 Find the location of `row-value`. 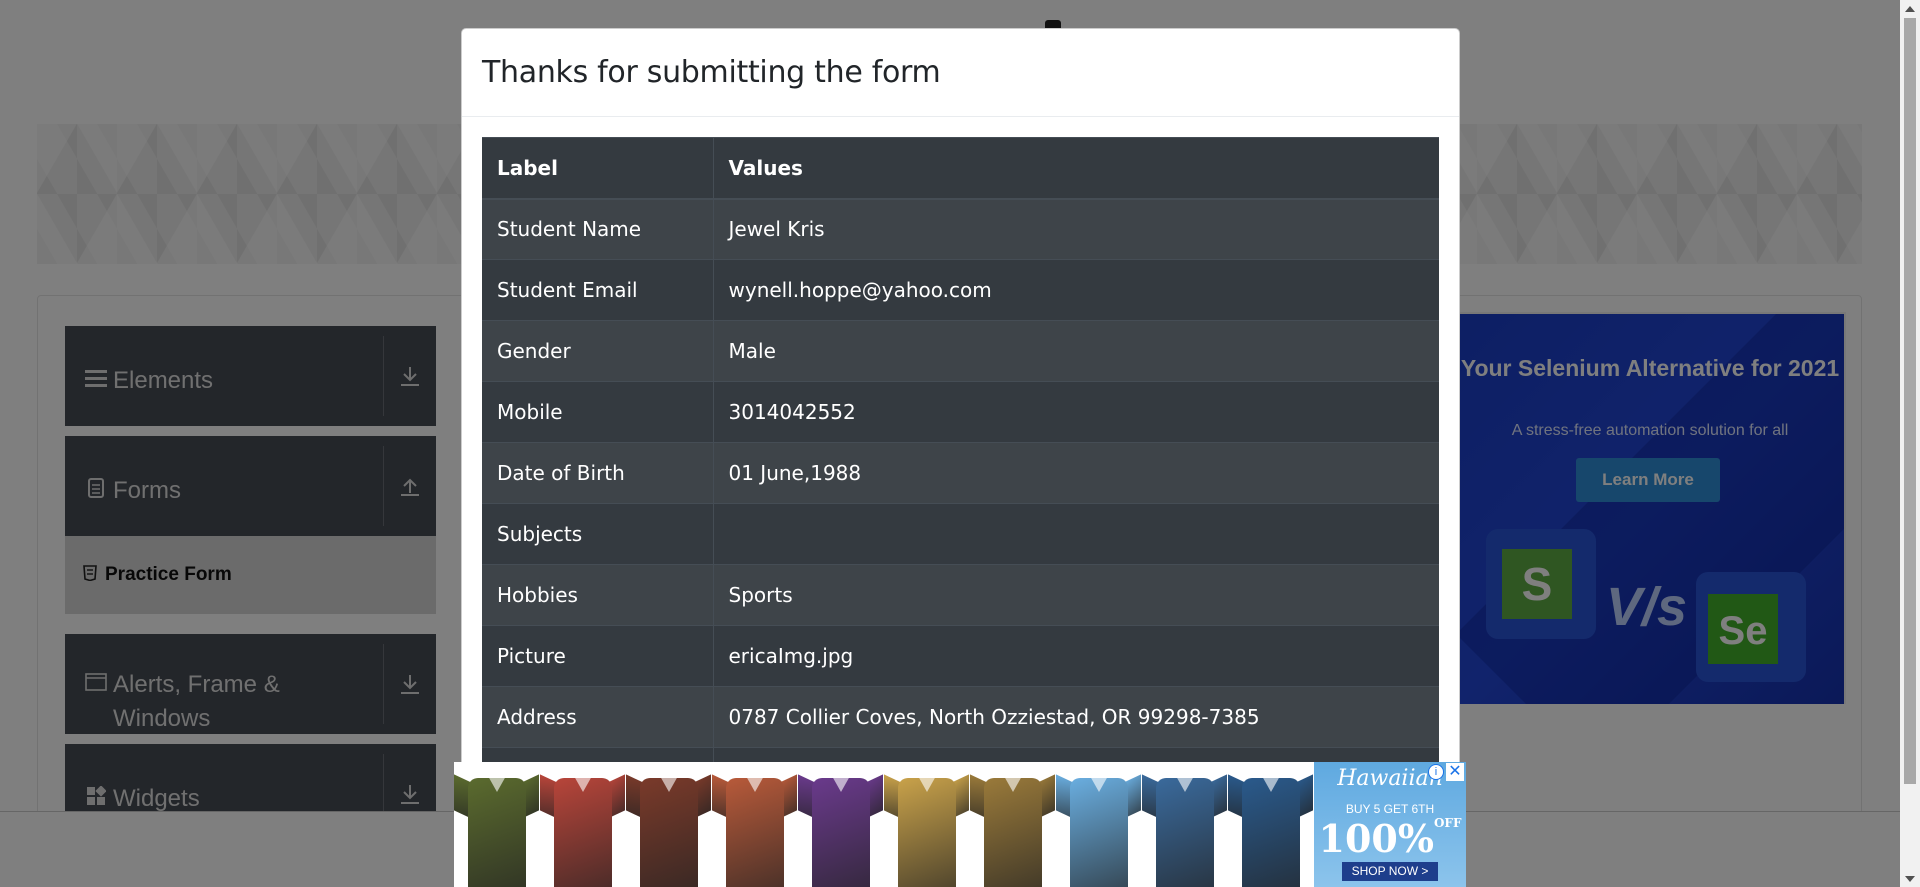

row-value is located at coordinates (1076, 534).